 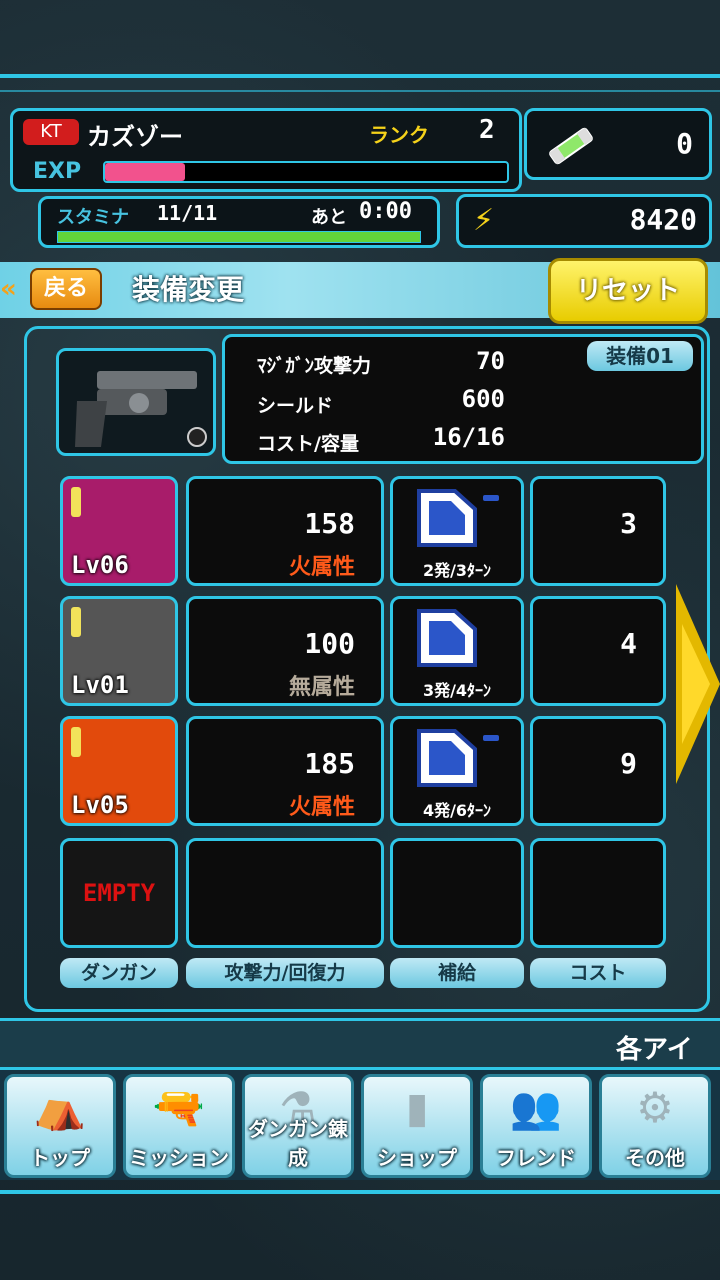 I want to click on next-page-arrow-icon, so click(x=698, y=686).